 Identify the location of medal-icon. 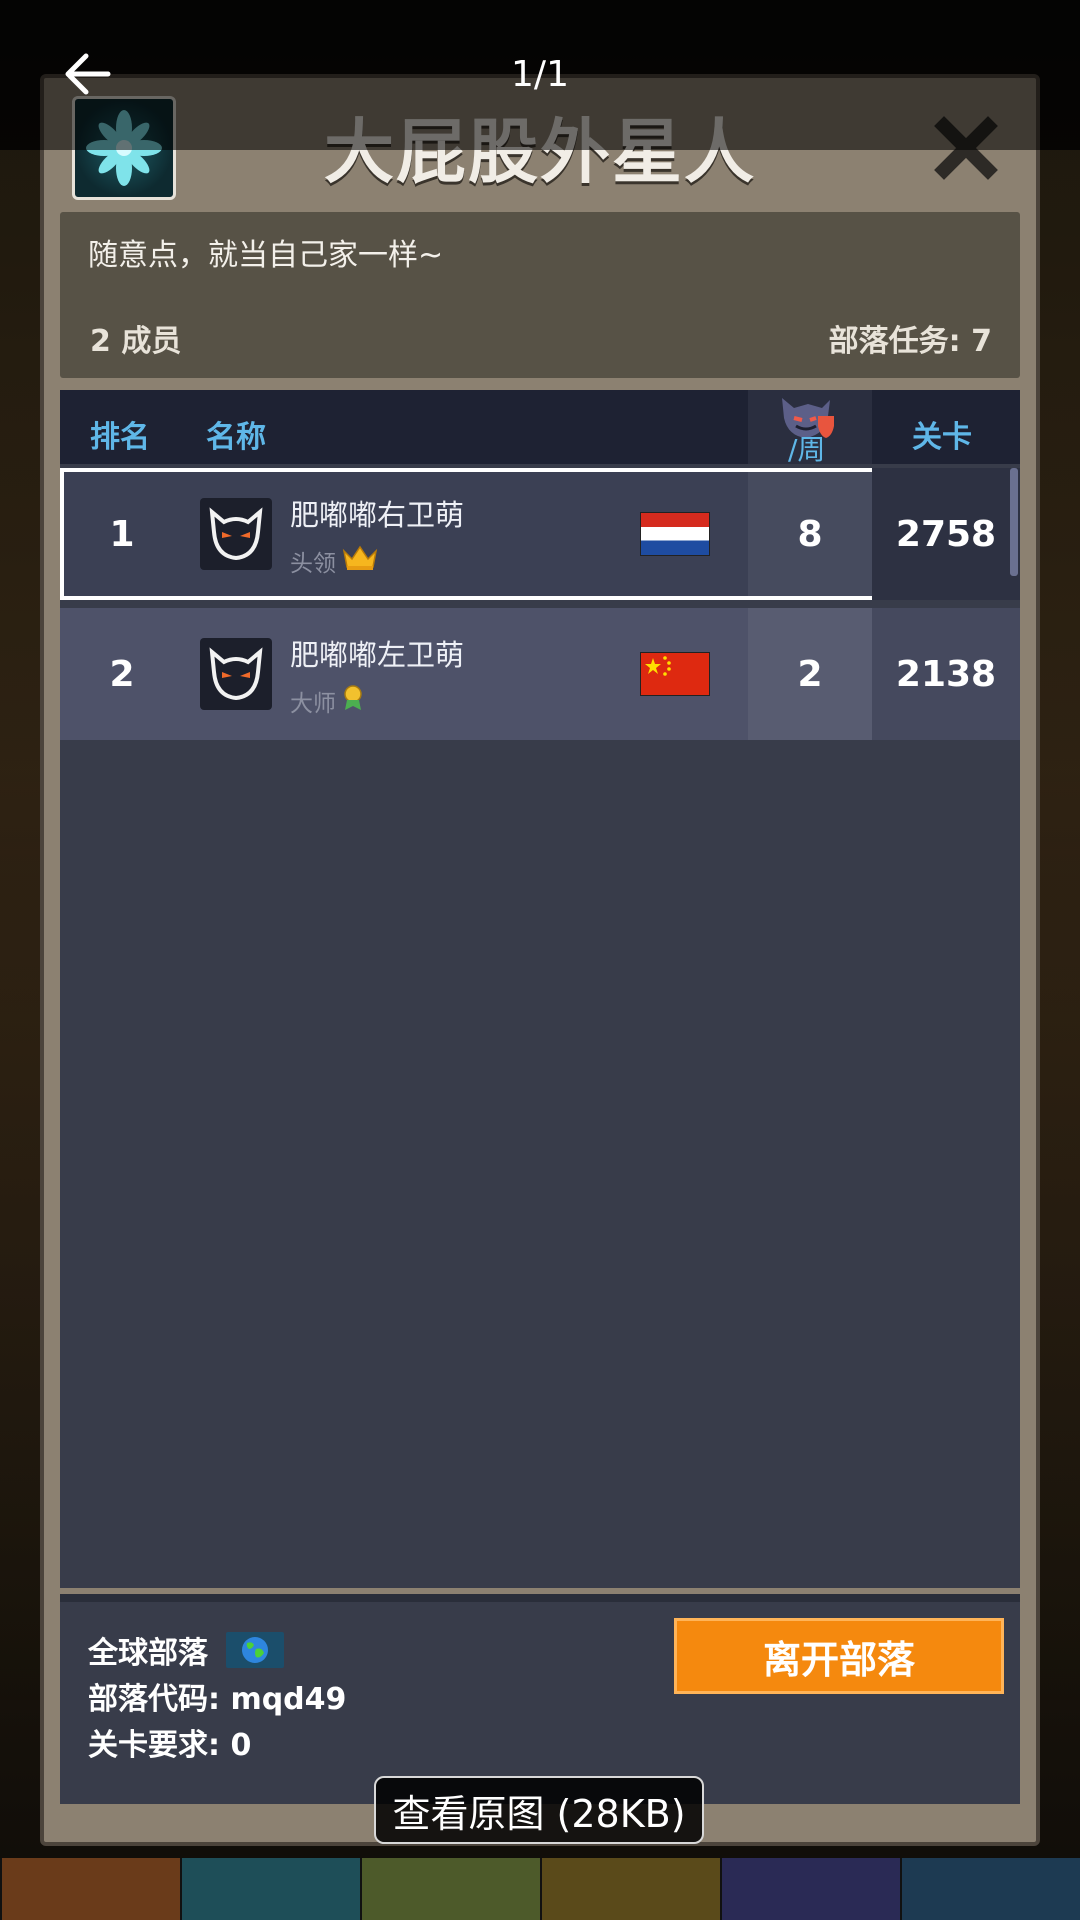
(353, 701).